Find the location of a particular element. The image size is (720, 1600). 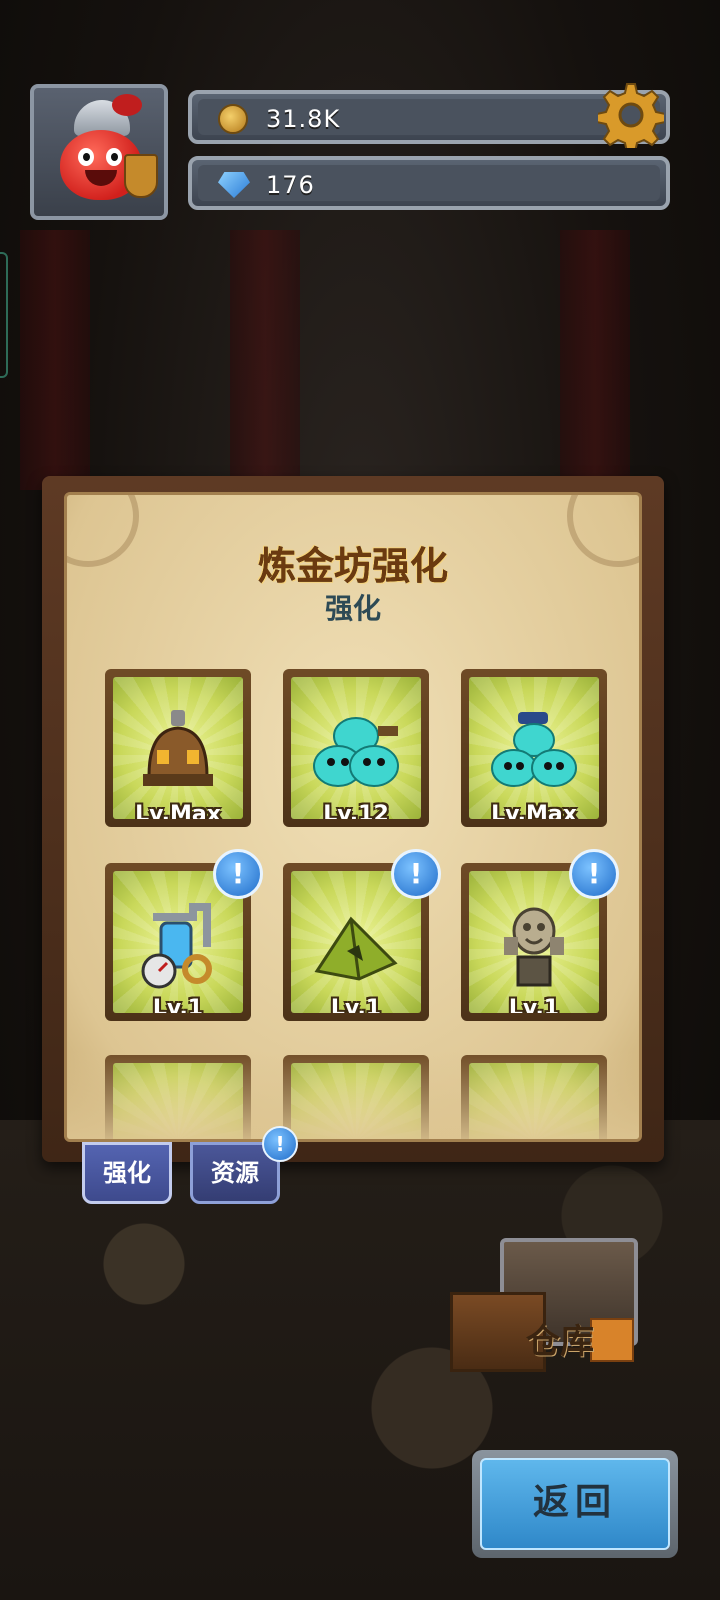

gear-icon is located at coordinates (631, 115).